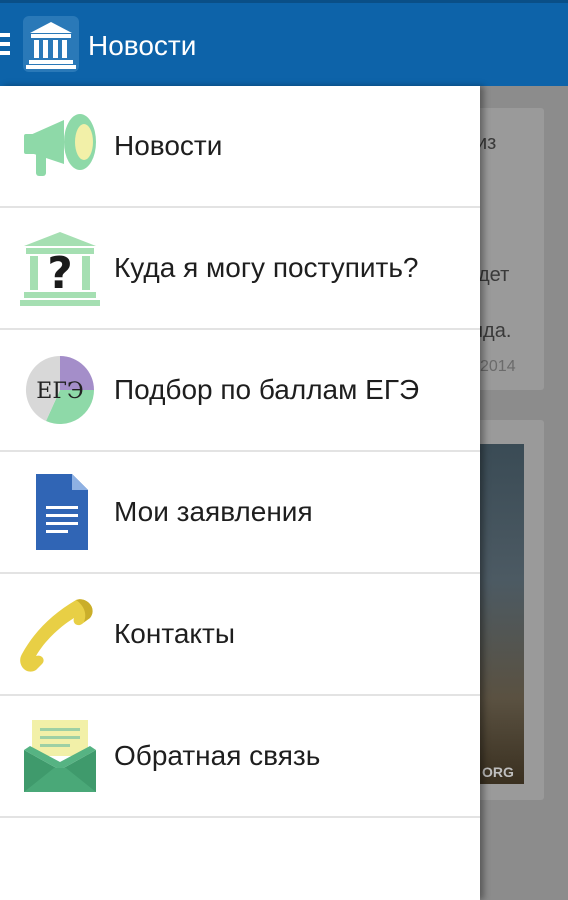  Describe the element at coordinates (217, 755) in the screenshot. I see `drawer-item-label: Обратная связь` at that location.